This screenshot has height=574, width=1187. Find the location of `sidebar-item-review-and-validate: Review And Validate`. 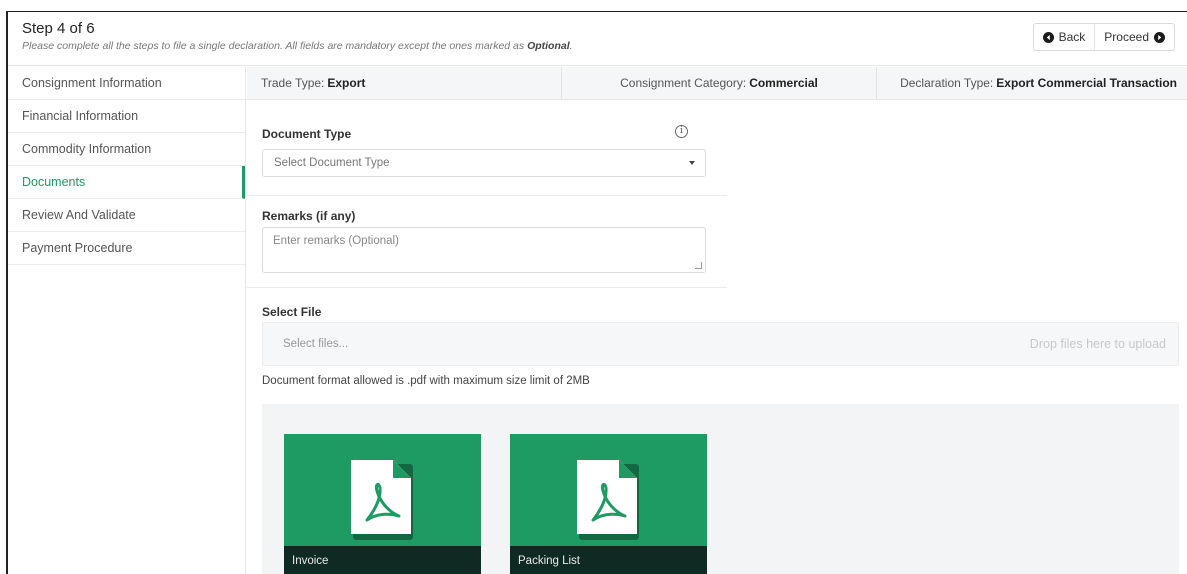

sidebar-item-review-and-validate: Review And Validate is located at coordinates (126, 215).